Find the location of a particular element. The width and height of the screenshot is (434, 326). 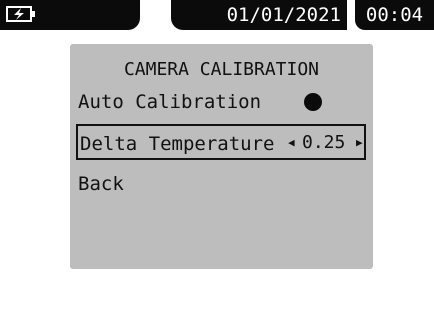

menu-item-auto-calibration: Auto Calibration is located at coordinates (221, 102).